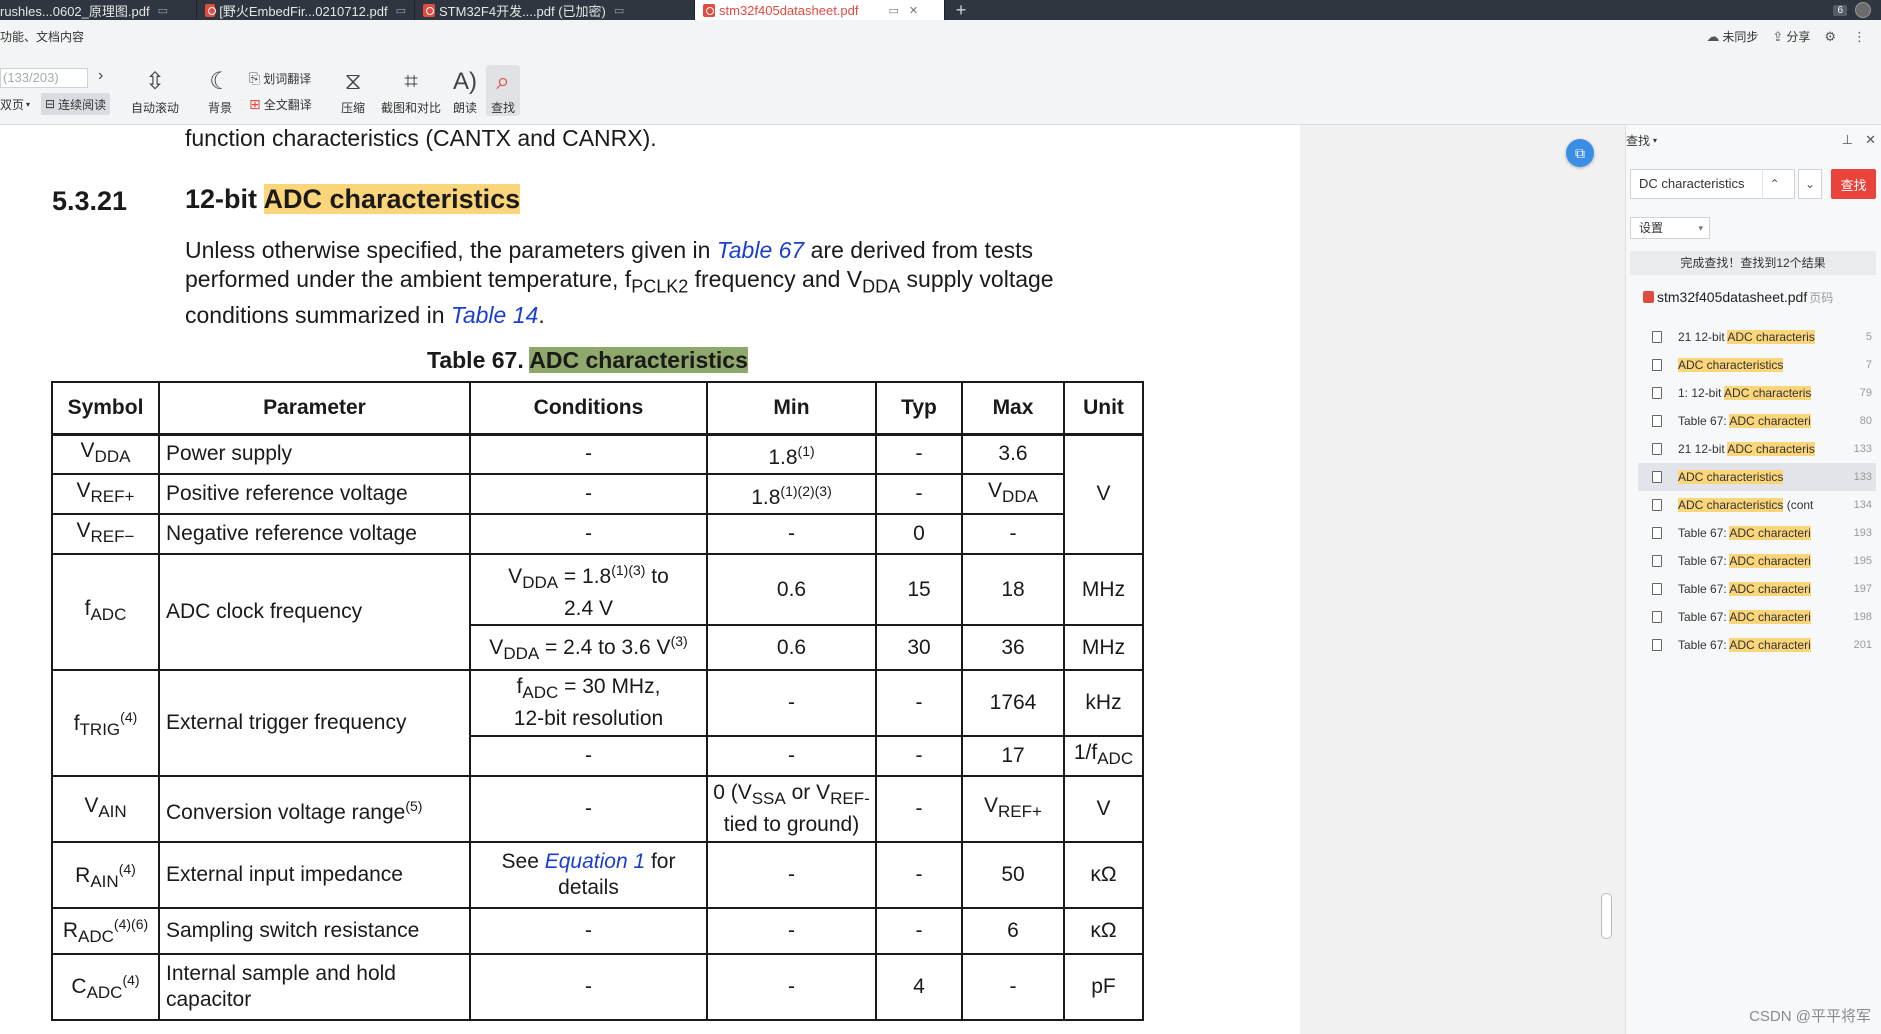 This screenshot has width=1881, height=1034. Describe the element at coordinates (820, 10) in the screenshot. I see `tab-stm32f405-datasheet: stm32f405datasheet.pdf ▭ ✕` at that location.